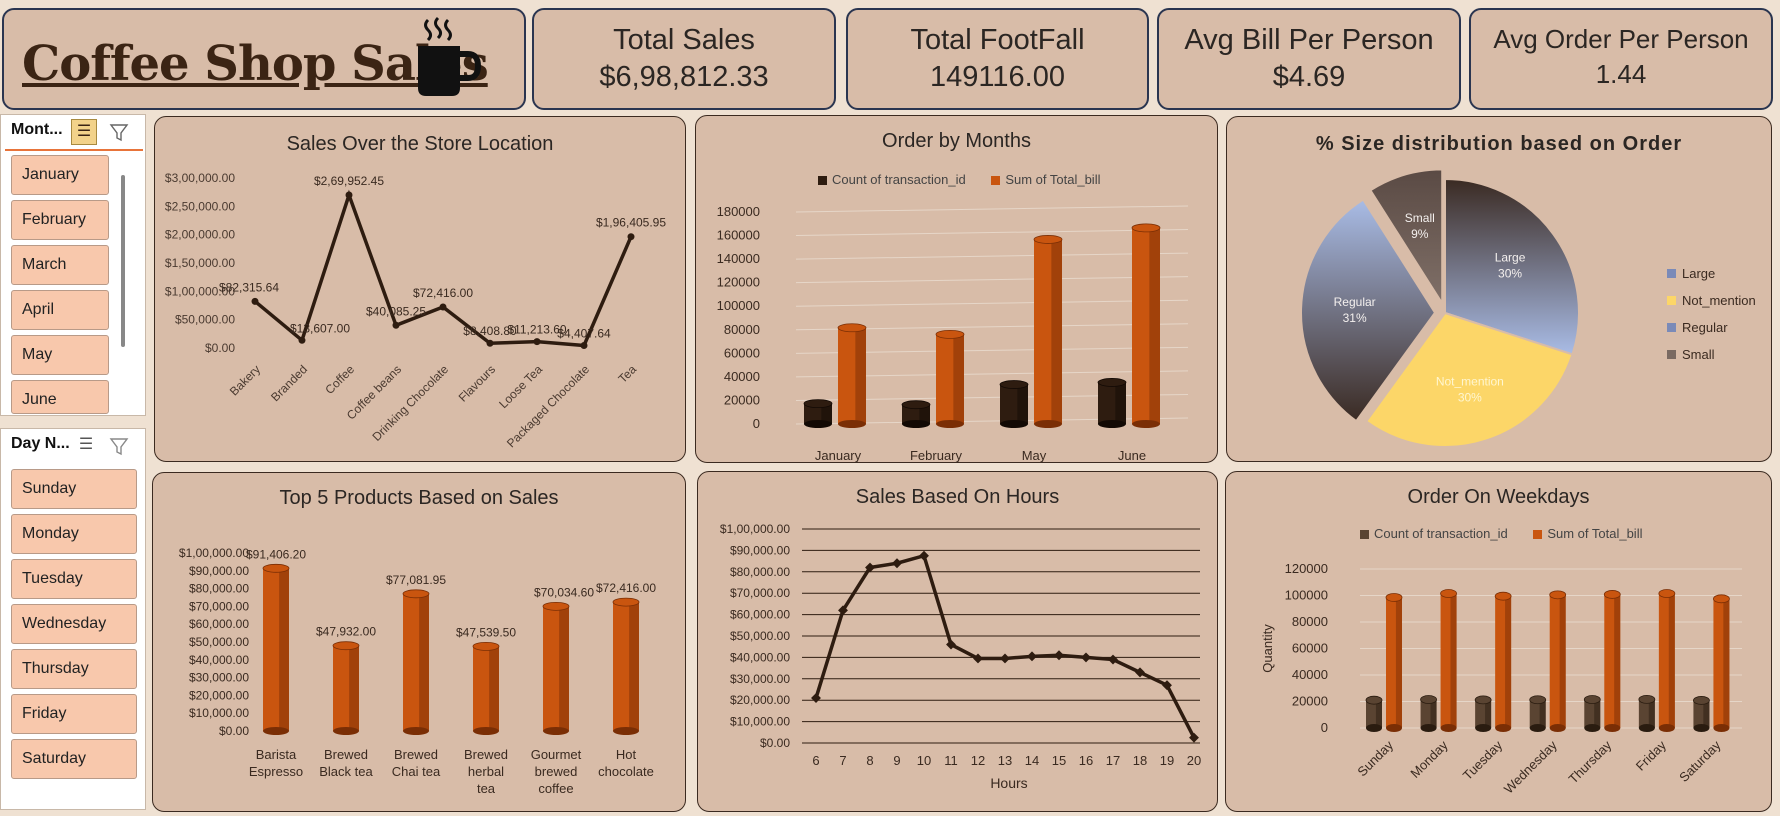  What do you see at coordinates (60, 175) in the screenshot?
I see `month-item-january: January` at bounding box center [60, 175].